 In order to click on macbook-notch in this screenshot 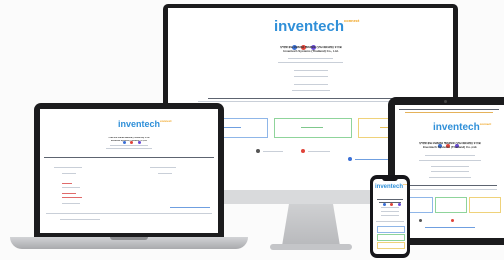, I will do `click(129, 238)`.